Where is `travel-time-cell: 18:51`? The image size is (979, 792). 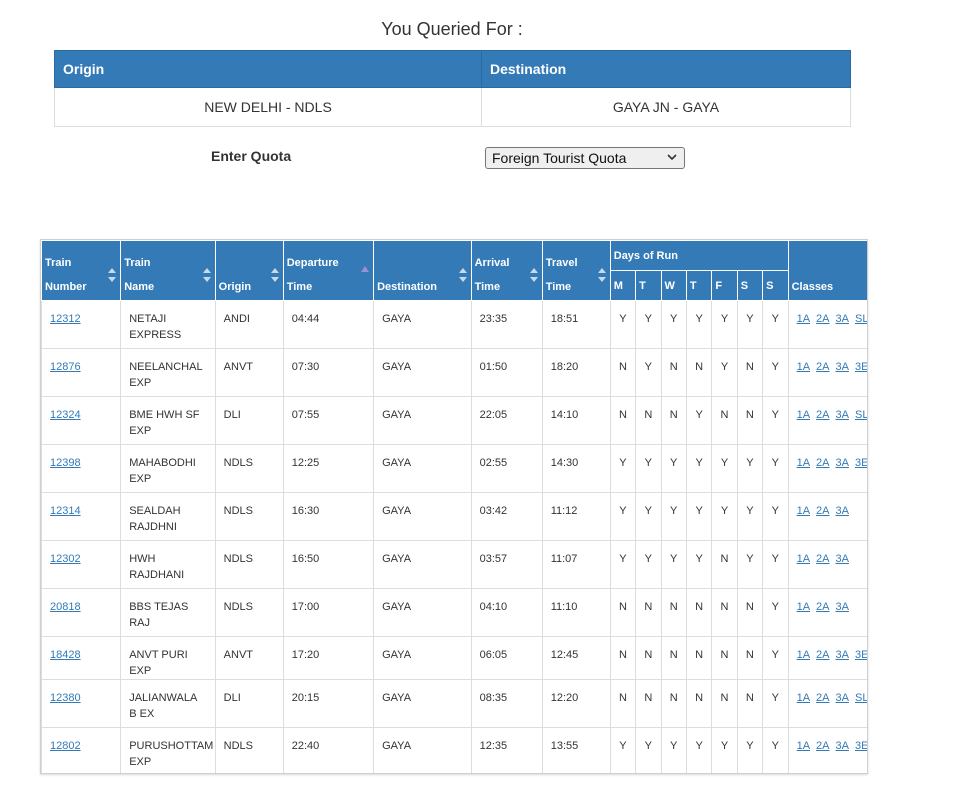 travel-time-cell: 18:51 is located at coordinates (576, 324).